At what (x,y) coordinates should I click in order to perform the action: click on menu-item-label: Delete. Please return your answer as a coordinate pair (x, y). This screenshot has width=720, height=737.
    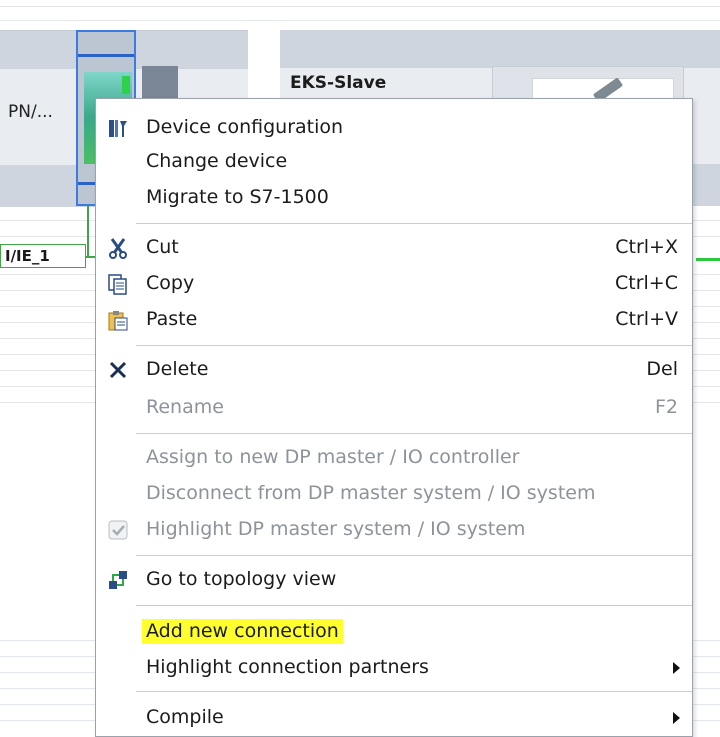
    Looking at the image, I should click on (177, 369).